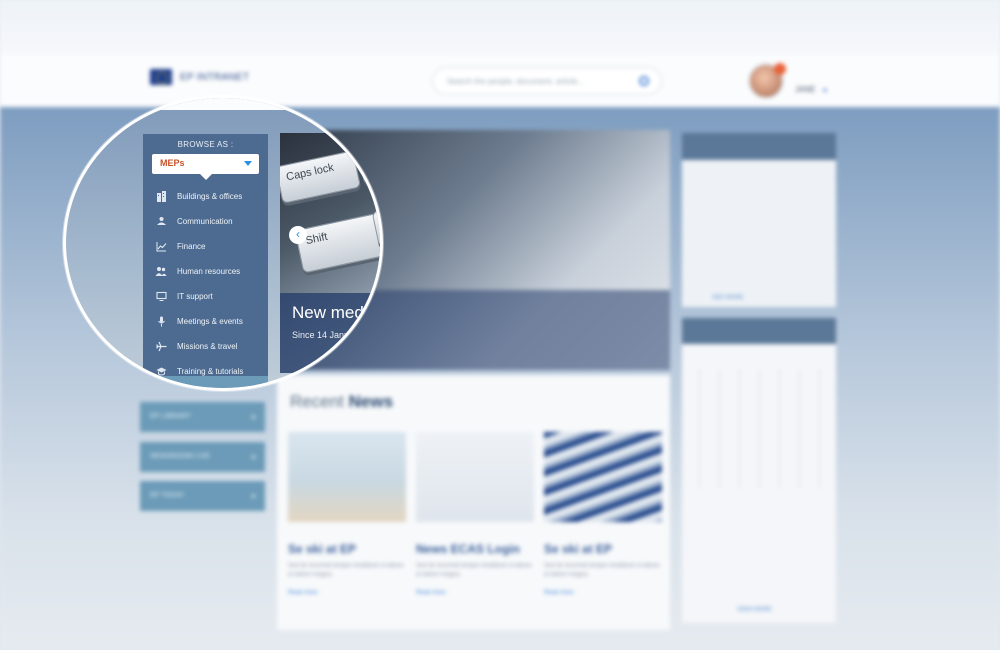 The width and height of the screenshot is (1000, 650). Describe the element at coordinates (825, 90) in the screenshot. I see `chevron-down-icon: ▾` at that location.